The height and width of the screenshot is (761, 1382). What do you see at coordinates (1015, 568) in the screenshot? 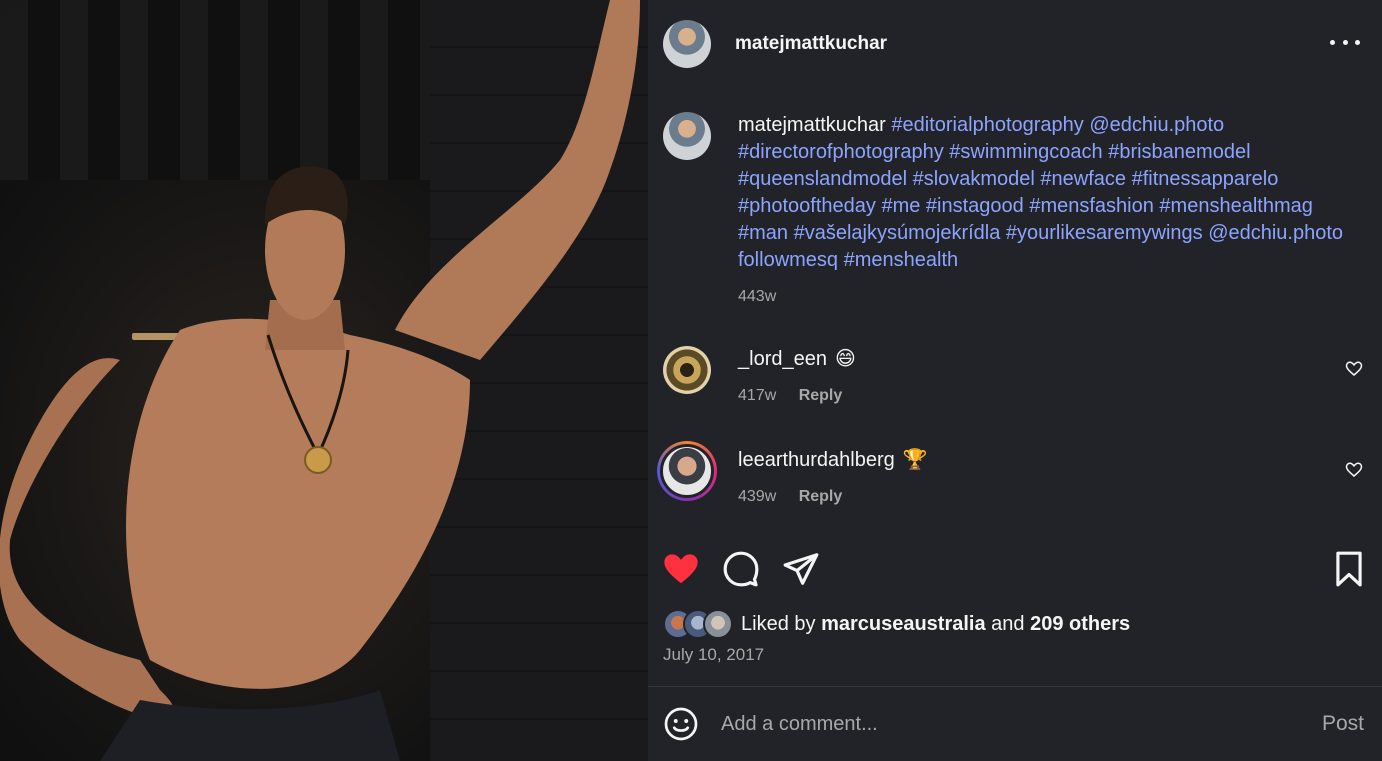
I see `post-action-bar` at bounding box center [1015, 568].